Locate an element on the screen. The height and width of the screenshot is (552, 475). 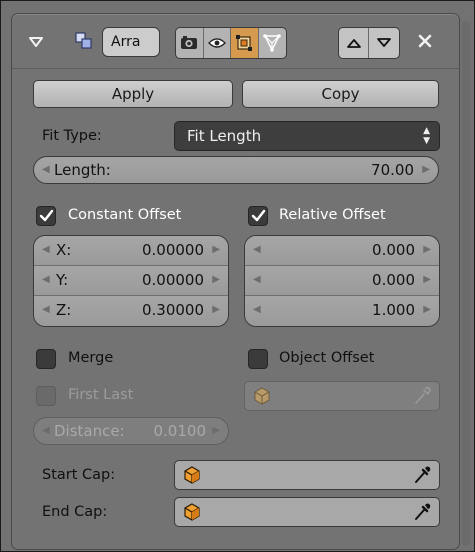
relative-x-field: ◀ 0.000 ▶ is located at coordinates (342, 251).